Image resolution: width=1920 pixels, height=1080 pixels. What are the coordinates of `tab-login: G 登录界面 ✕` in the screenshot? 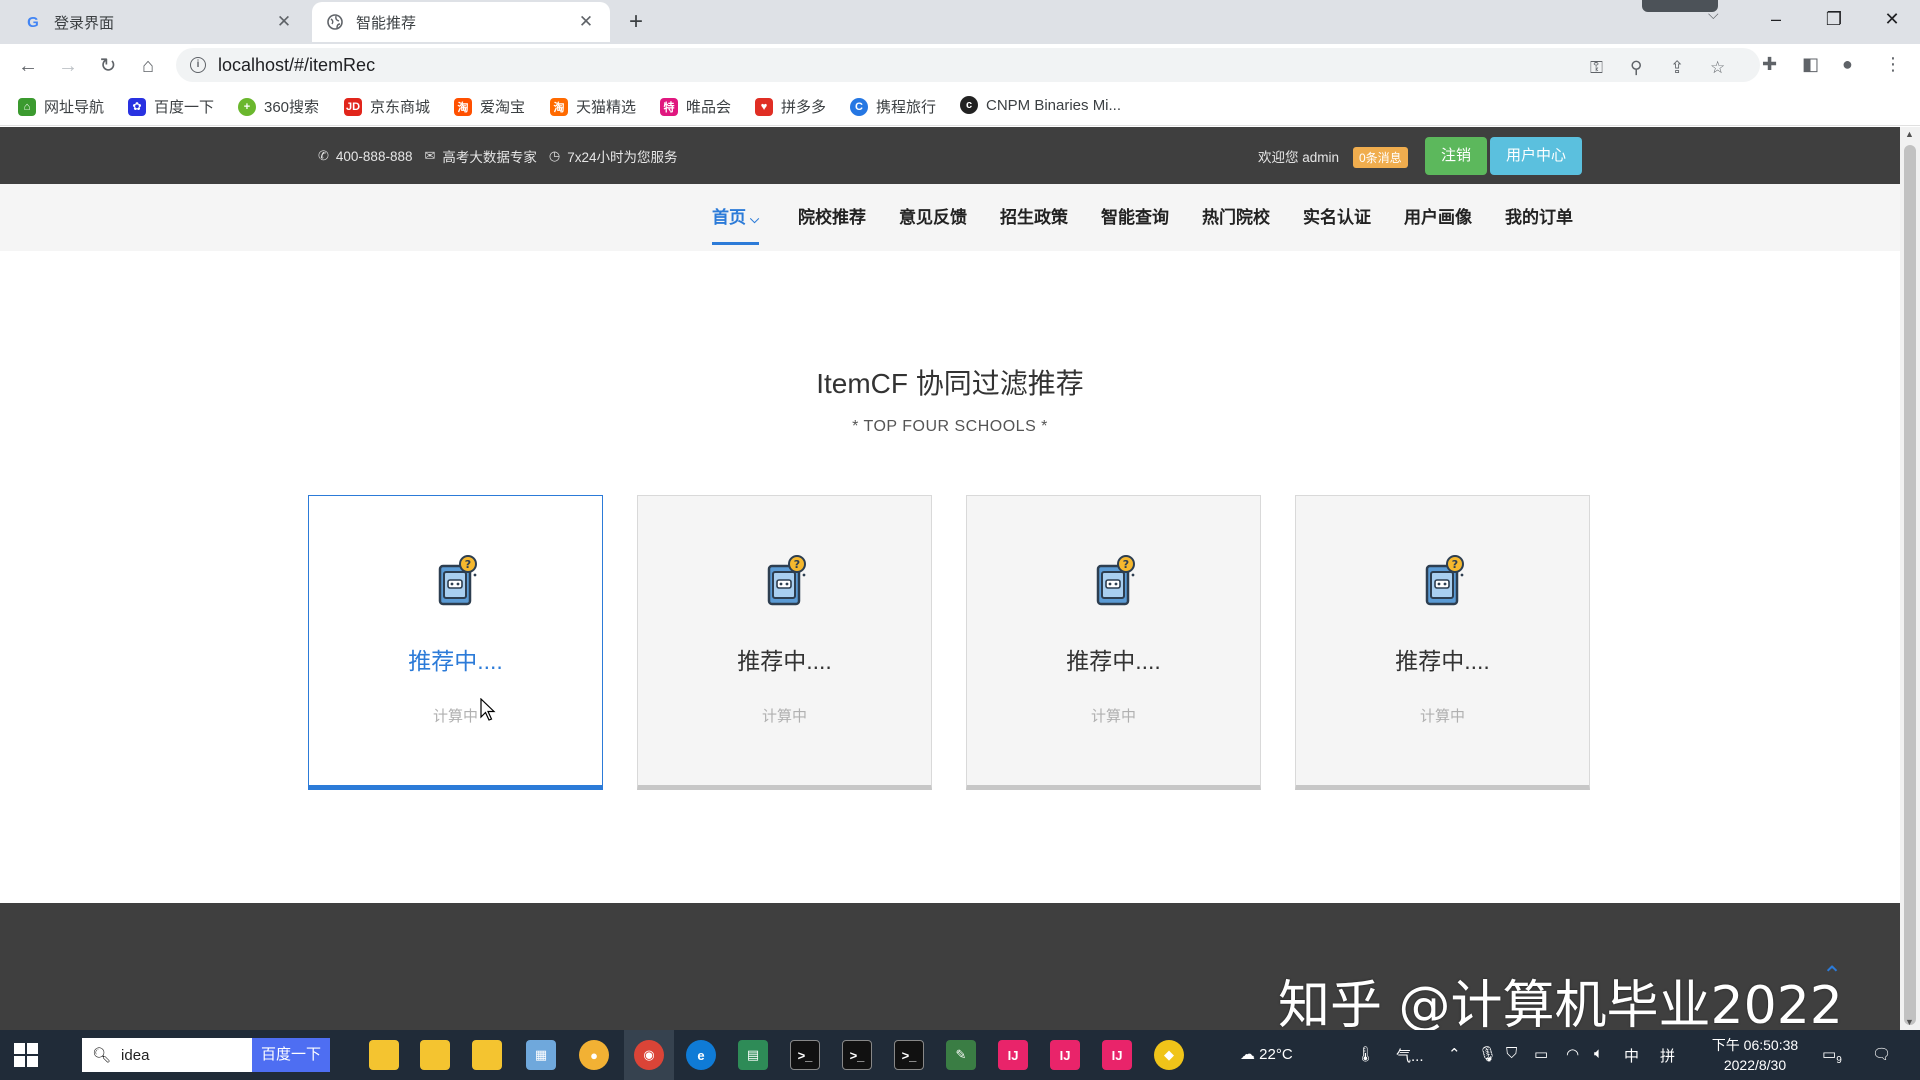 It's located at (159, 22).